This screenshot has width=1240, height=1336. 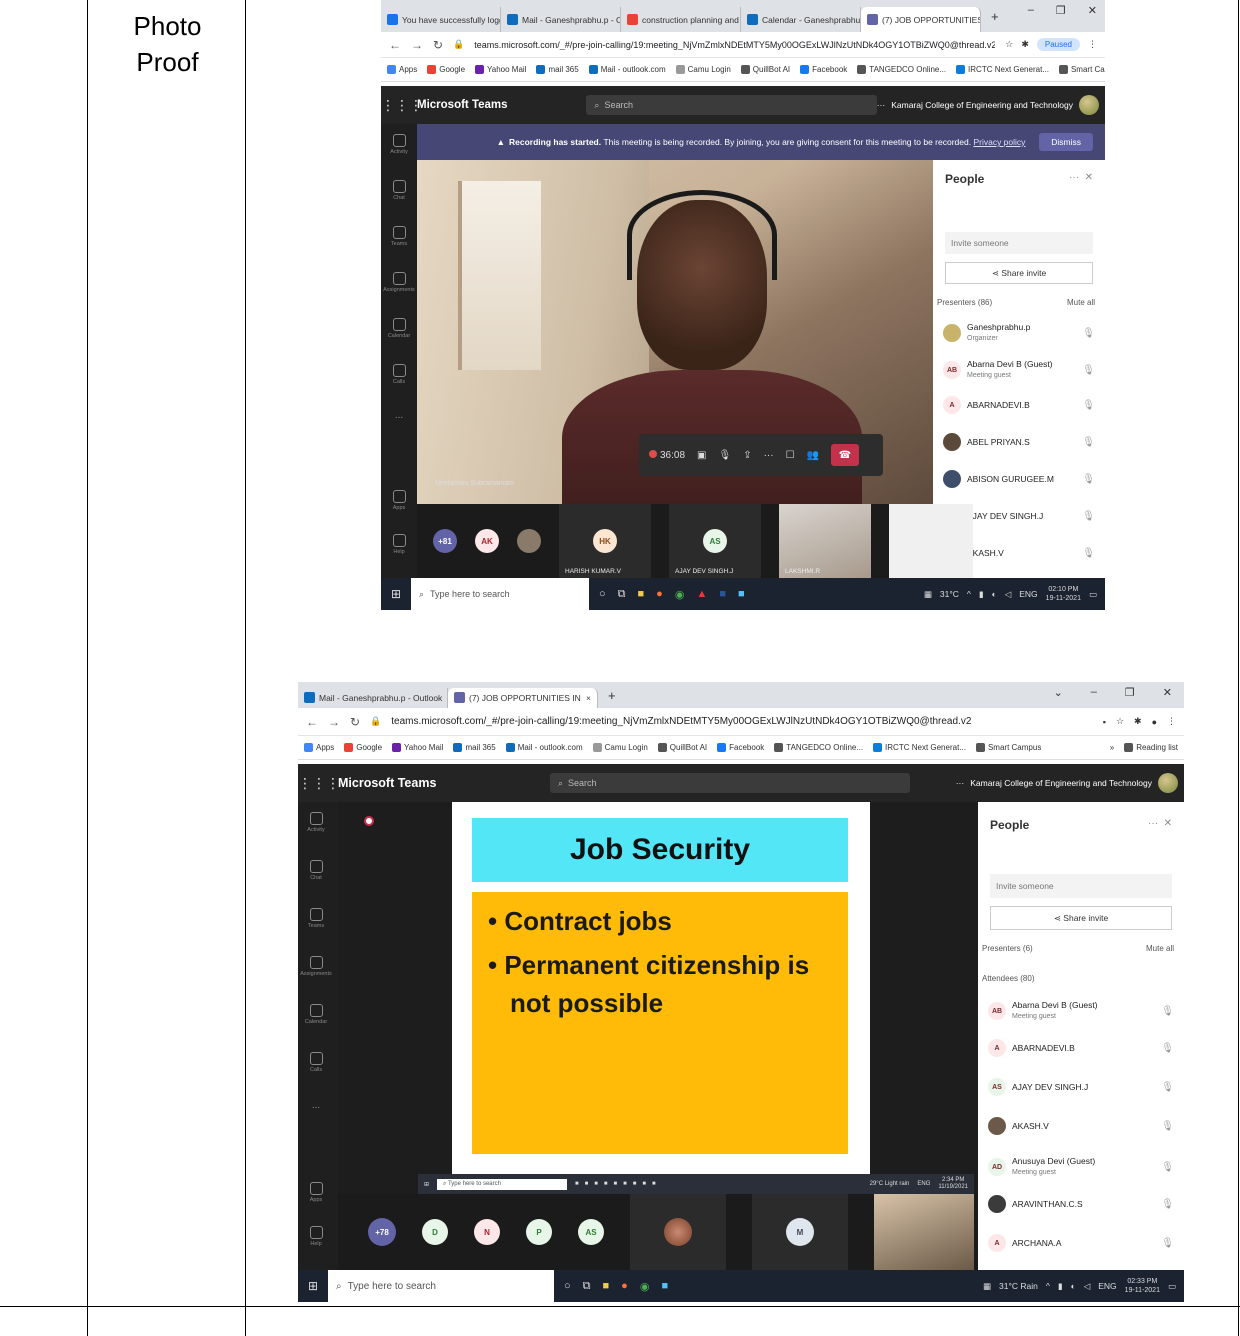 I want to click on participants-icon: 👥, so click(x=813, y=455).